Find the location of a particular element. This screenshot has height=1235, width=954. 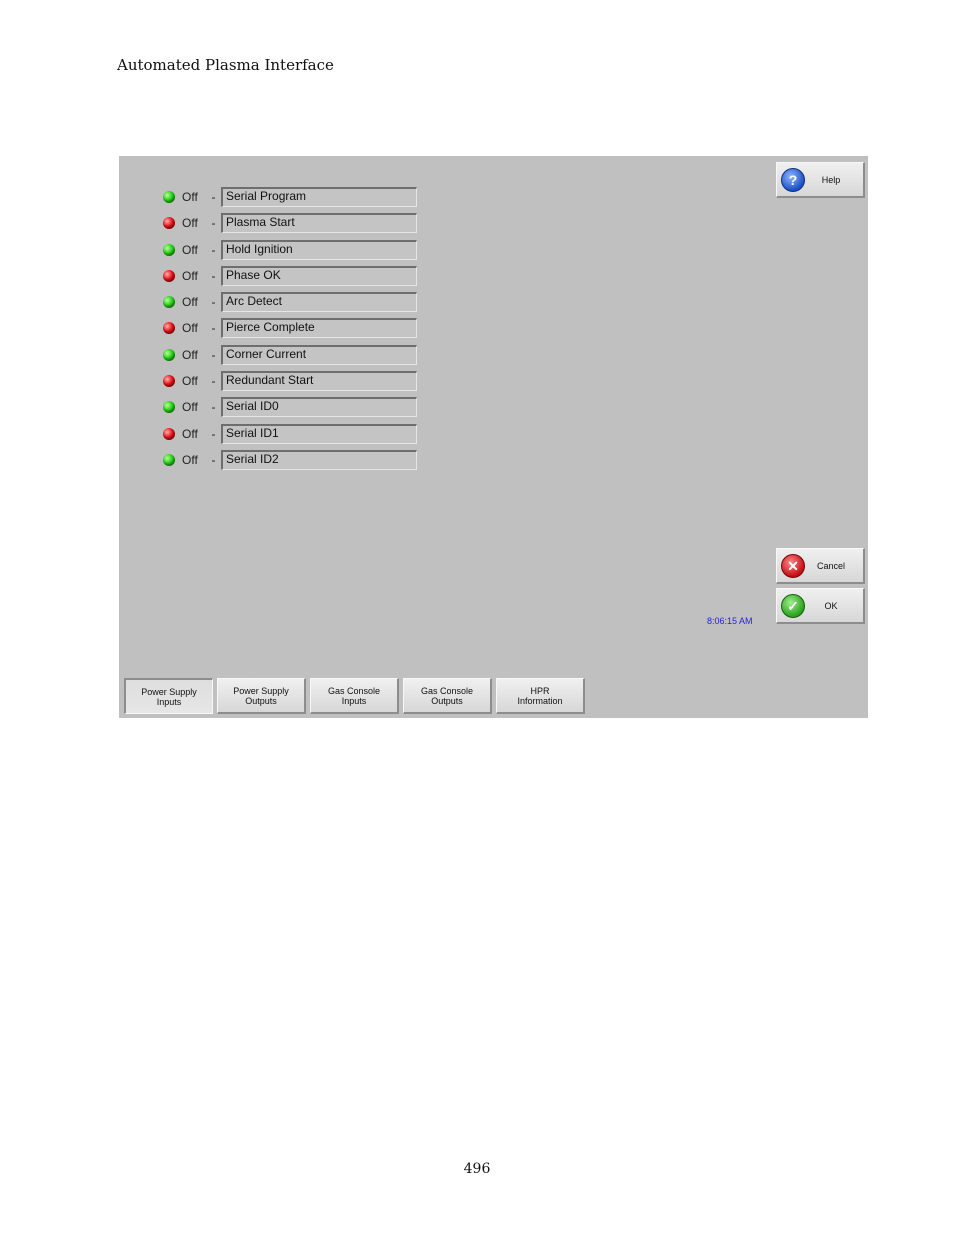

io-row: Off - Redundant Start is located at coordinates (290, 381).